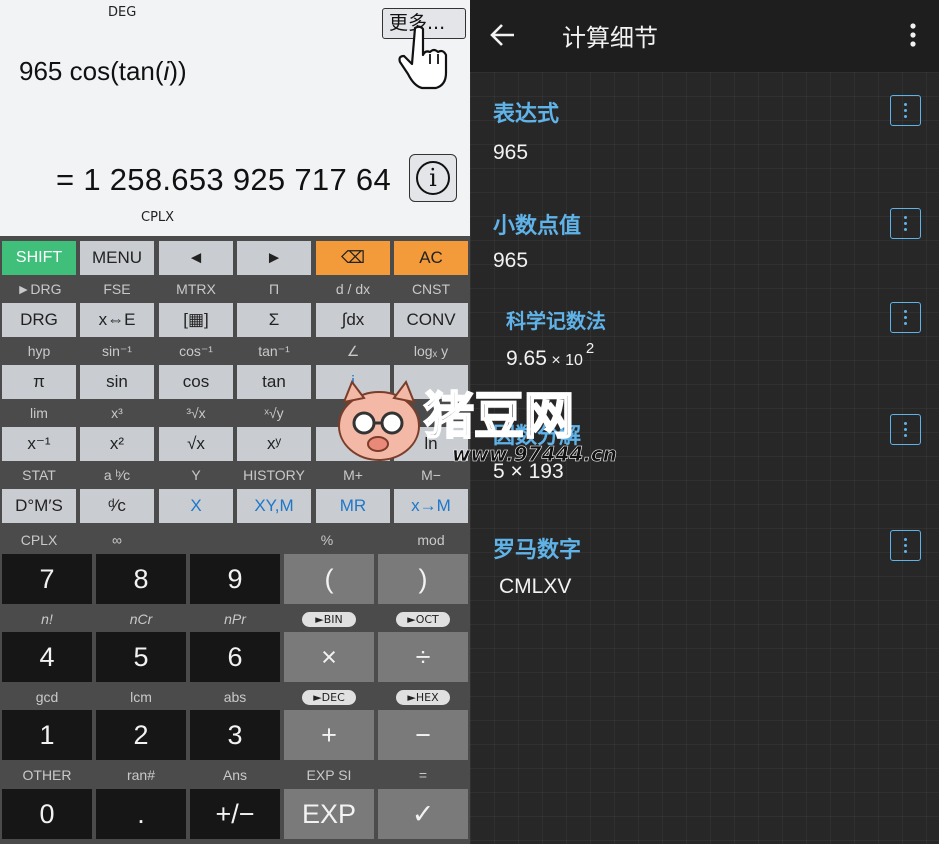 The width and height of the screenshot is (939, 844). Describe the element at coordinates (353, 320) in the screenshot. I see `key-row2-4: ∫dx` at that location.